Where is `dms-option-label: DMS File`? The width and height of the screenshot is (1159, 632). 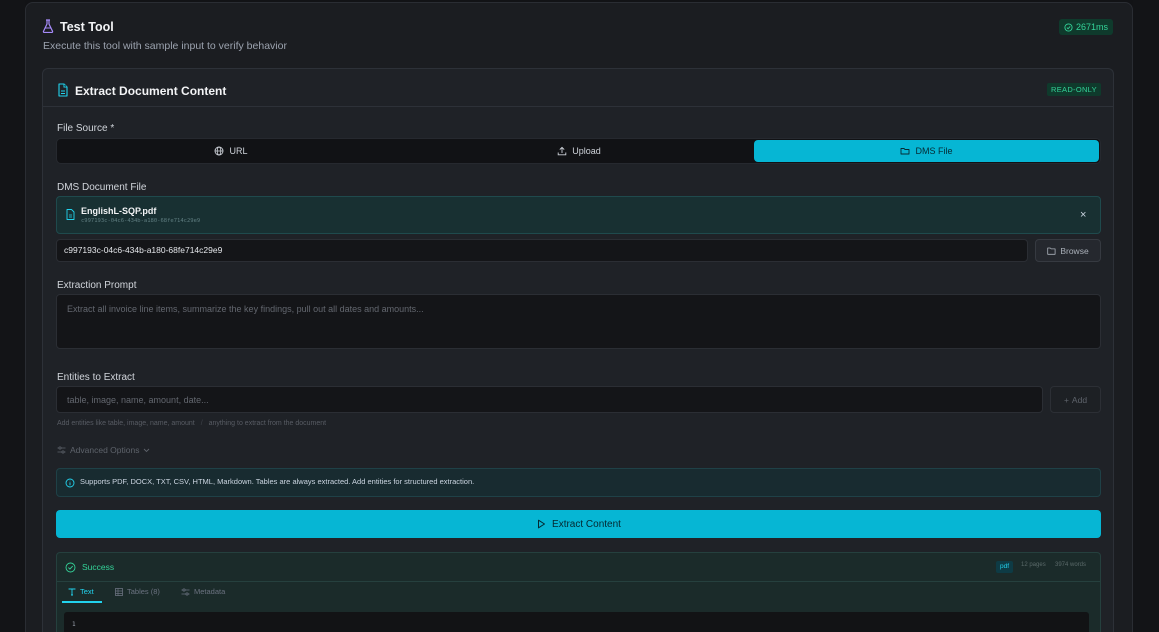 dms-option-label: DMS File is located at coordinates (934, 151).